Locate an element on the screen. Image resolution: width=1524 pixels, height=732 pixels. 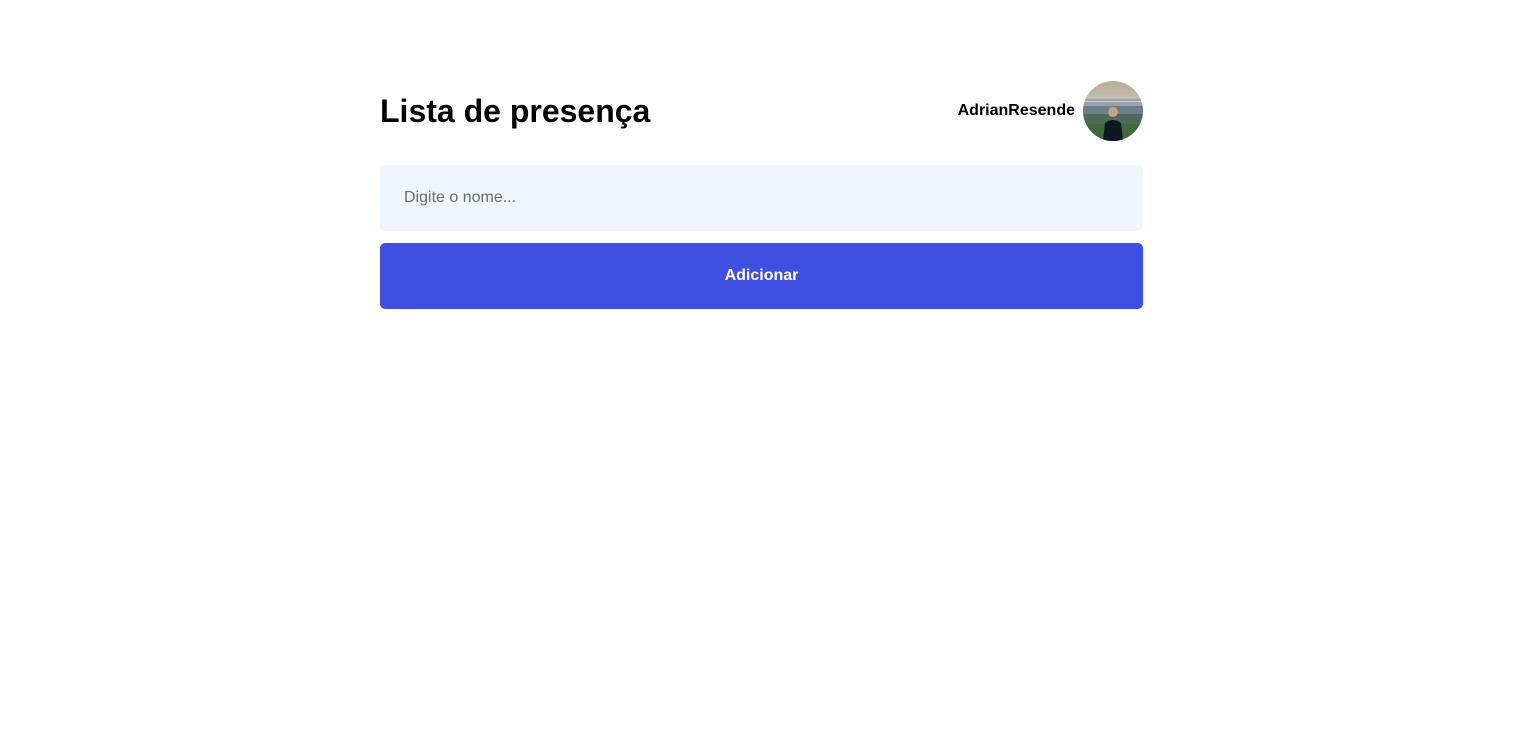
user-avatar-photo-icon is located at coordinates (1113, 111).